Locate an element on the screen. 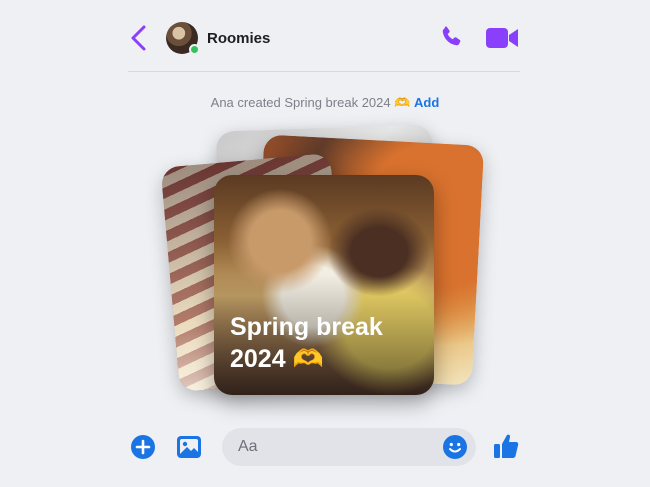 The height and width of the screenshot is (487, 650). thumbs-up-icon is located at coordinates (506, 446).